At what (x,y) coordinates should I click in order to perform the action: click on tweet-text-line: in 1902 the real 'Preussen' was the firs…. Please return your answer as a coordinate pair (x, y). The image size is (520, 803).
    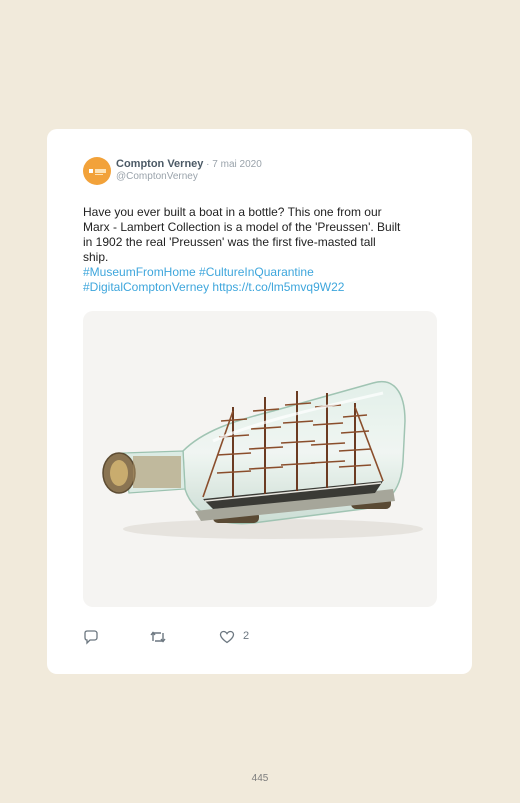
    Looking at the image, I should click on (229, 242).